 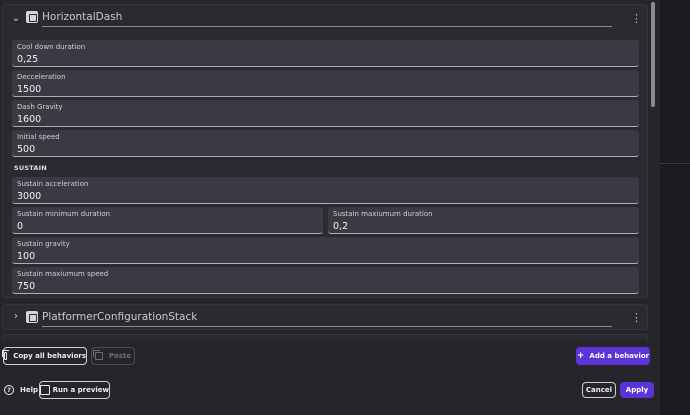 I want to click on paste-button: Paste, so click(x=113, y=356).